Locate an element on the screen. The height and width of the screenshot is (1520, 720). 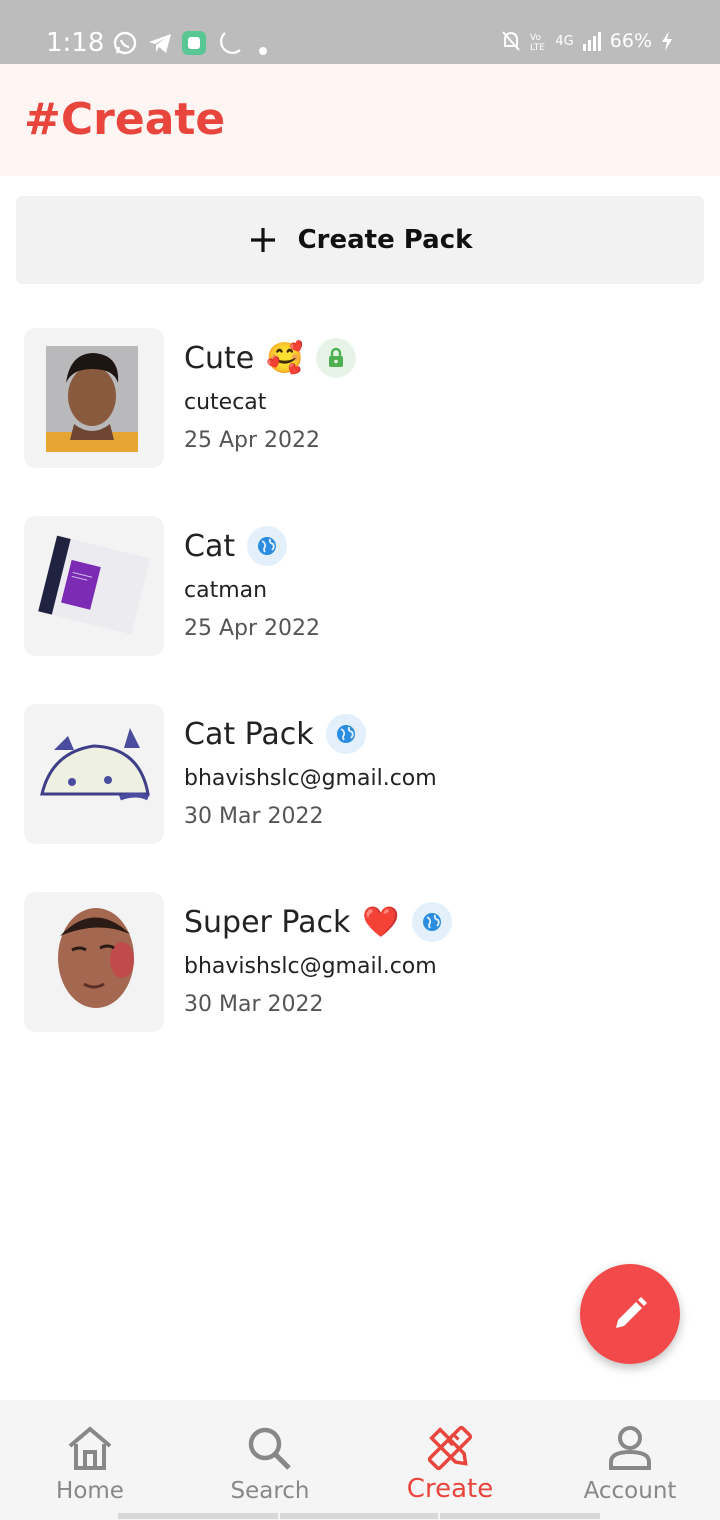
pack-title-row: Cute 🥰 is located at coordinates (270, 358).